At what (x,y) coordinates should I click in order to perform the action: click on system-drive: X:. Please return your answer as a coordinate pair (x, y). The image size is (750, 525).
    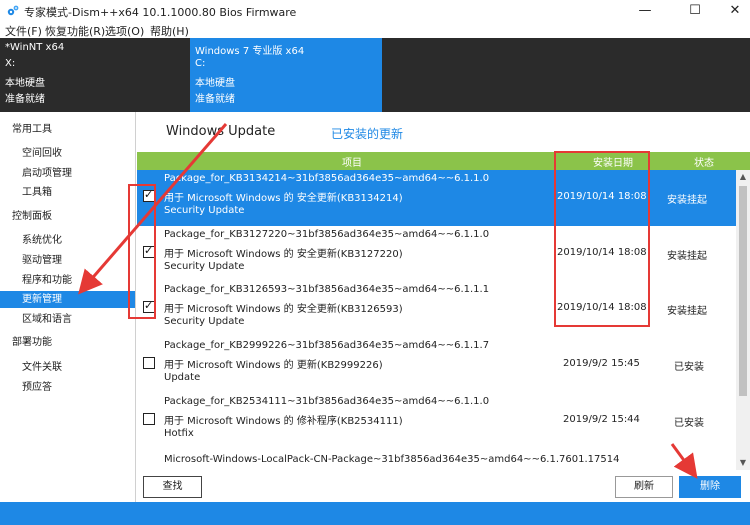
    Looking at the image, I should click on (10, 63).